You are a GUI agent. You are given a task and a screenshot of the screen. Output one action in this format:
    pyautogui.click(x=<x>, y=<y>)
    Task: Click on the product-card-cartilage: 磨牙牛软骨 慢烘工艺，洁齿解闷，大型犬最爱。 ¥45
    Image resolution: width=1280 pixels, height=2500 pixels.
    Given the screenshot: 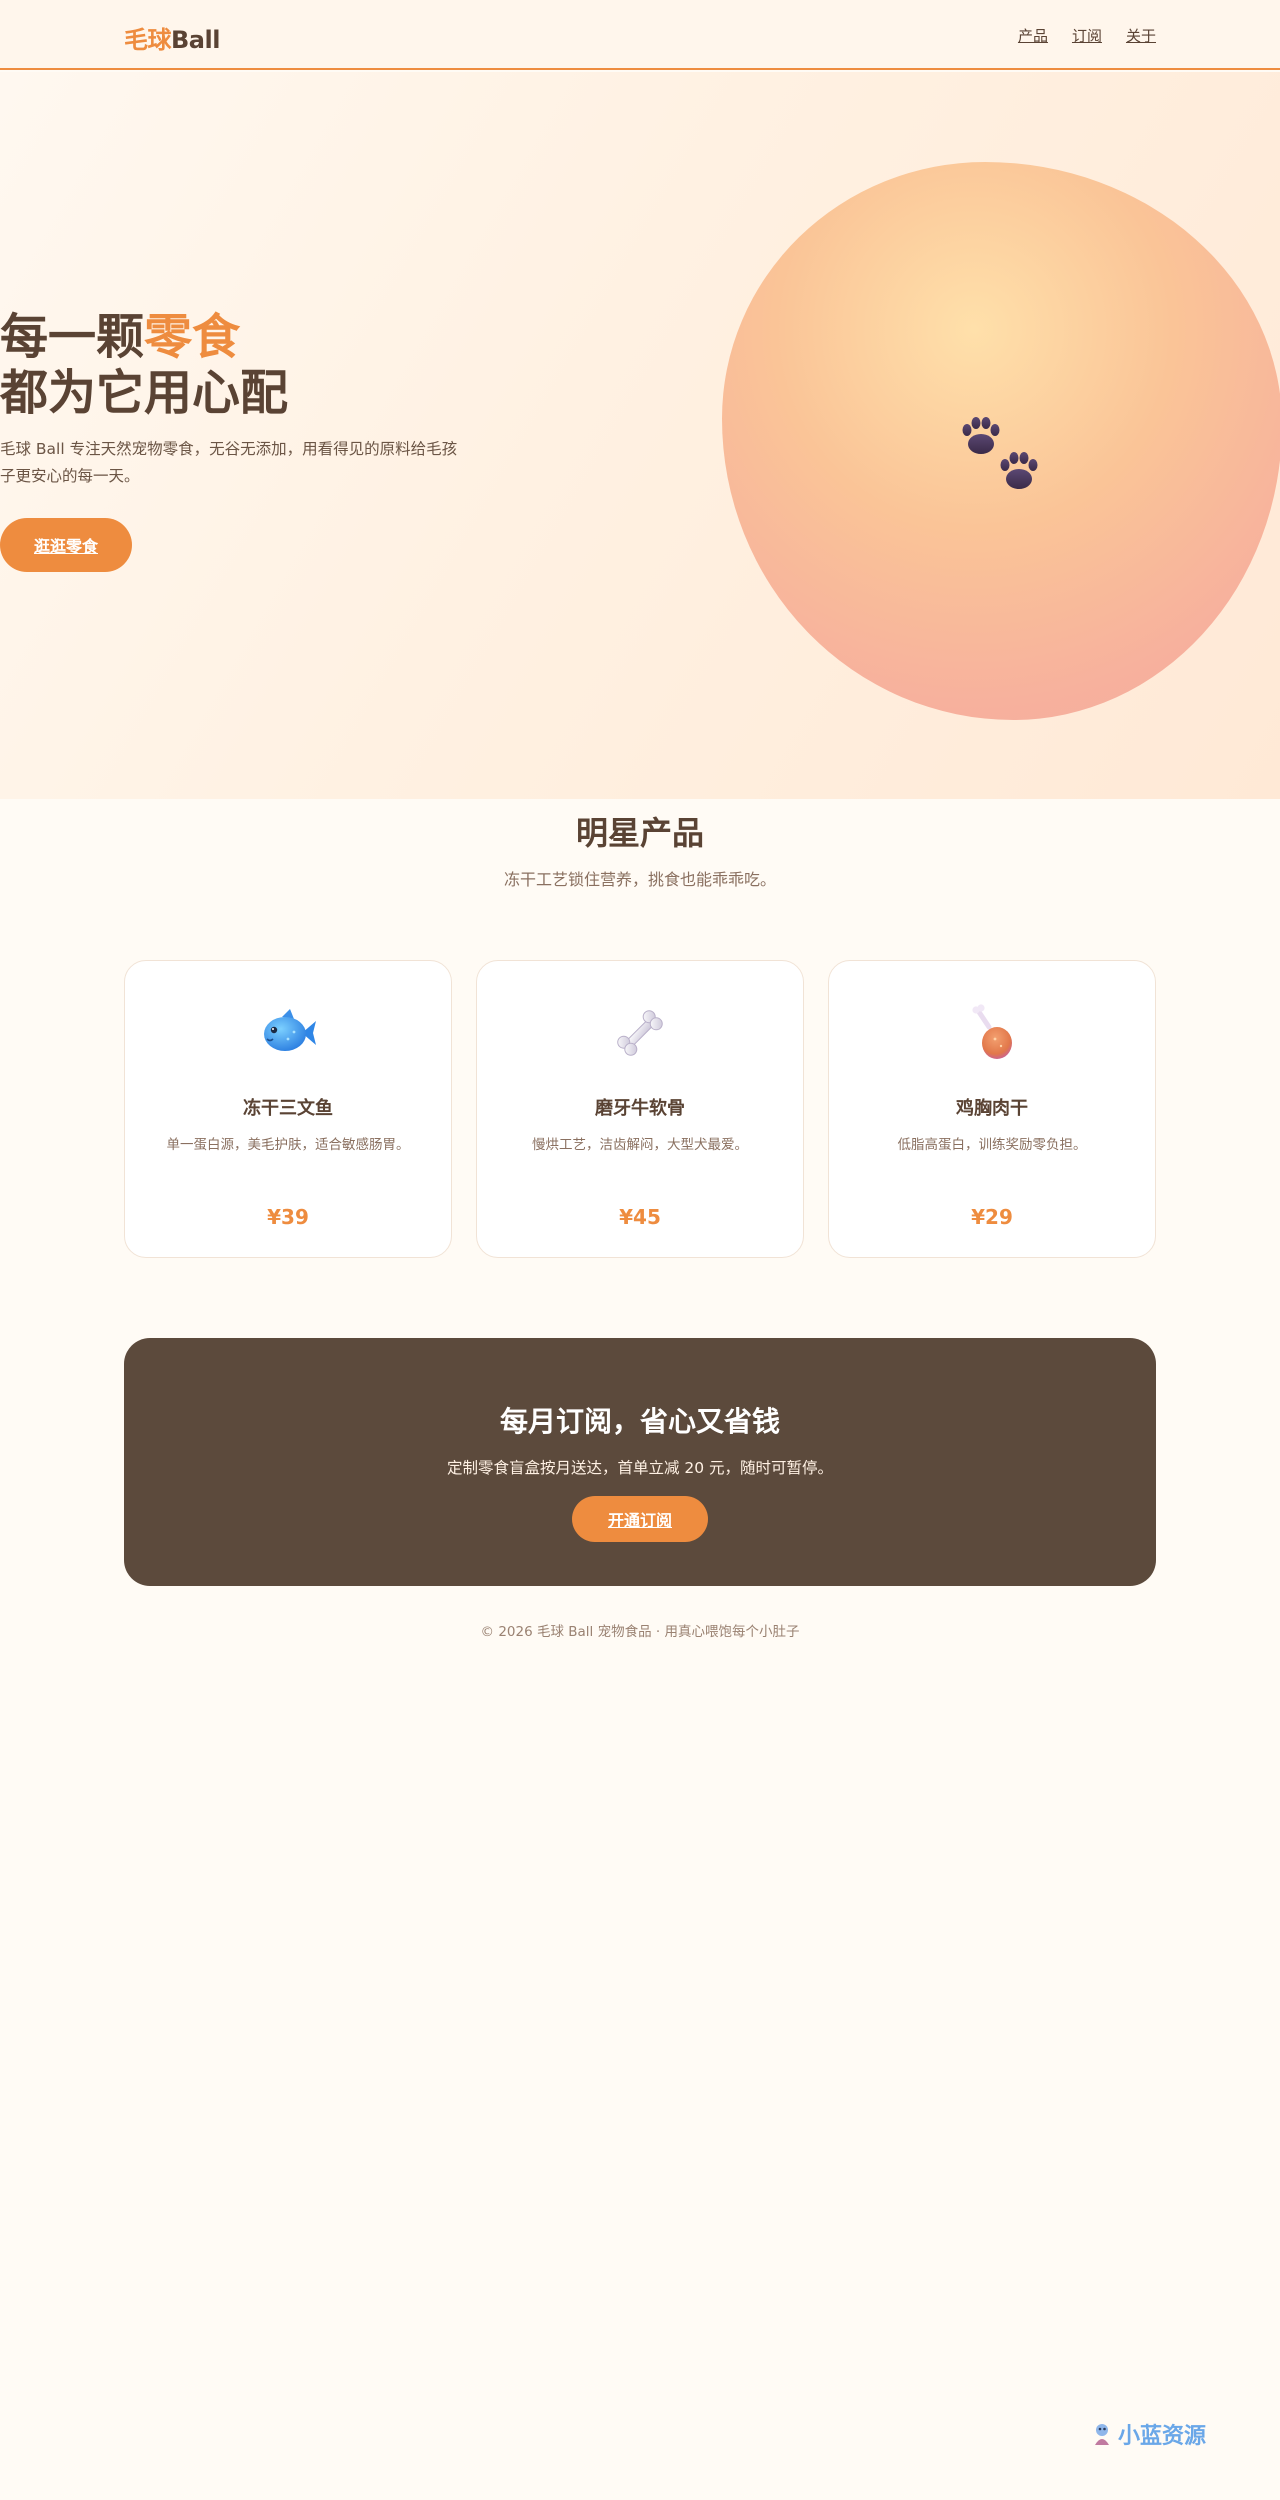 What is the action you would take?
    pyautogui.click(x=640, y=1109)
    